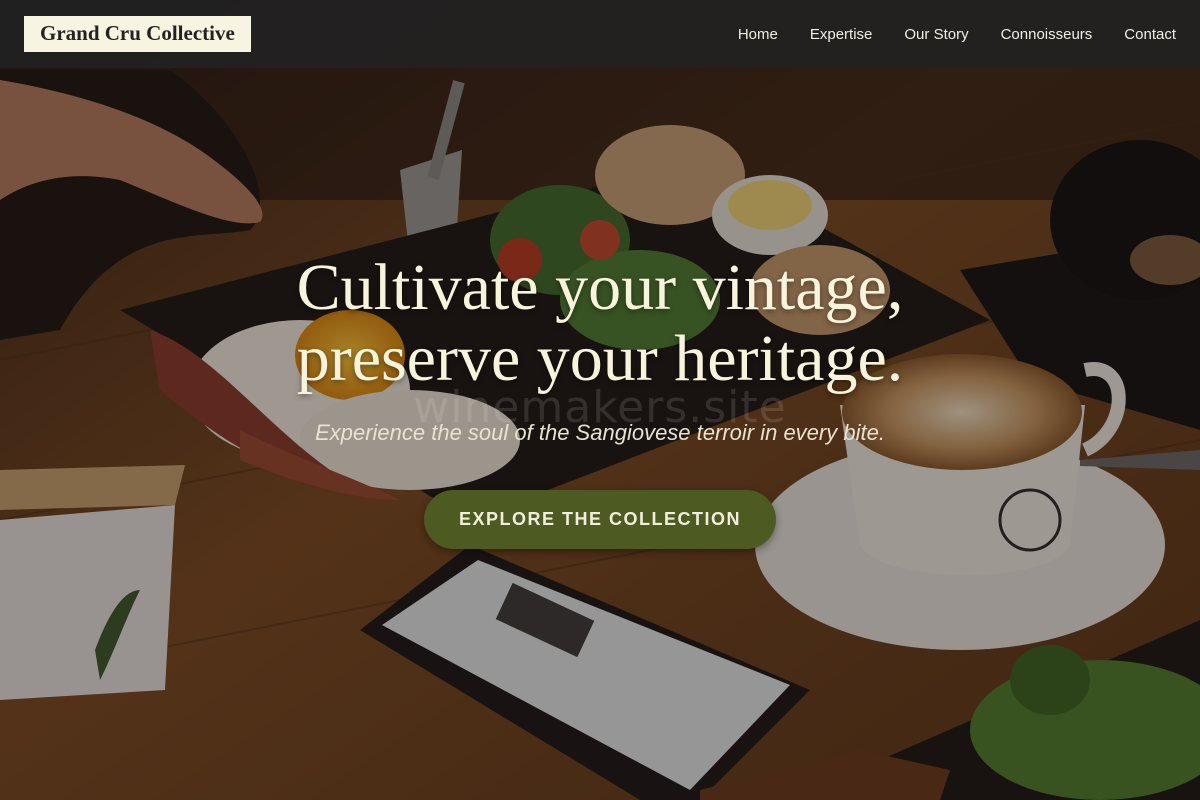  I want to click on explore-collection-button: EXPLORE THE COLLECTION, so click(600, 519).